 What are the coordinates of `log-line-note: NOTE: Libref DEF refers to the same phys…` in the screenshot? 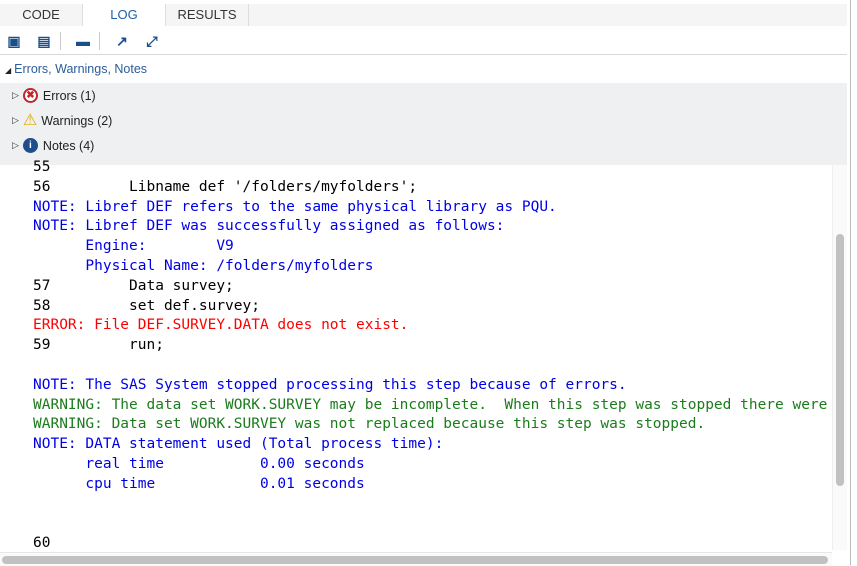 It's located at (295, 206).